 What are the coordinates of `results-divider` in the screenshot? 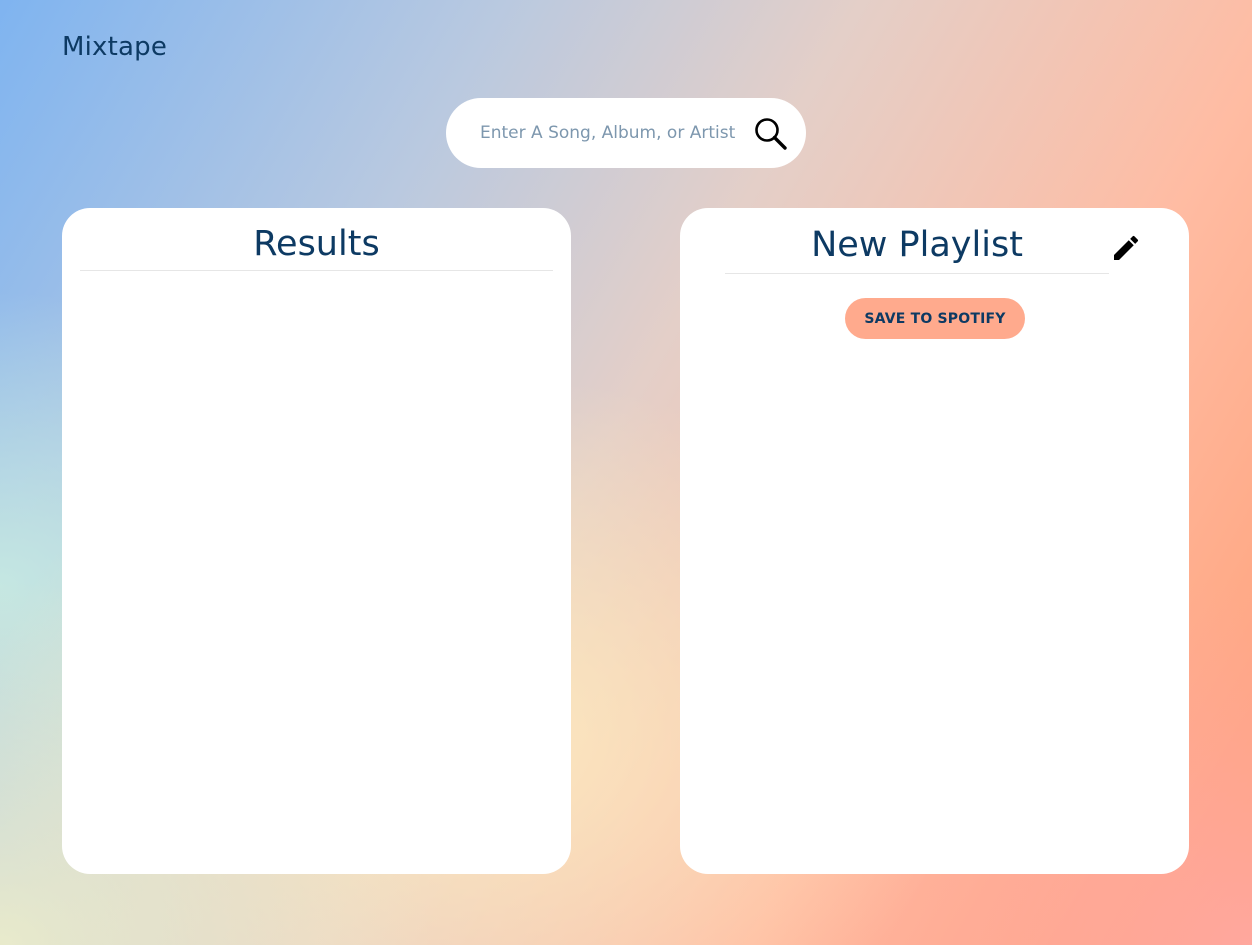 It's located at (316, 270).